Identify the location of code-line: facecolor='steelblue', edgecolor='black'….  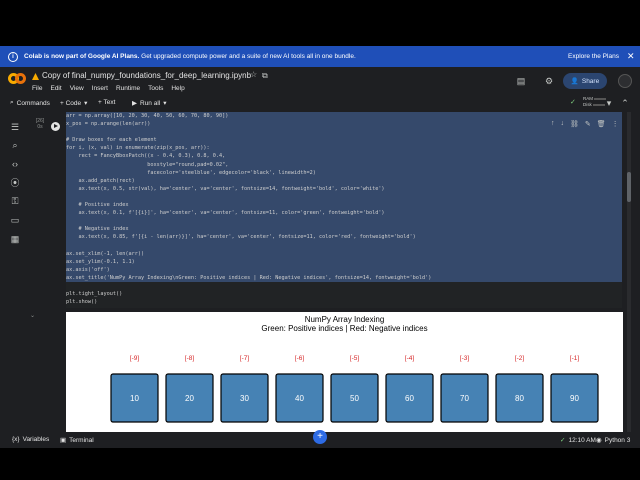
(344, 172).